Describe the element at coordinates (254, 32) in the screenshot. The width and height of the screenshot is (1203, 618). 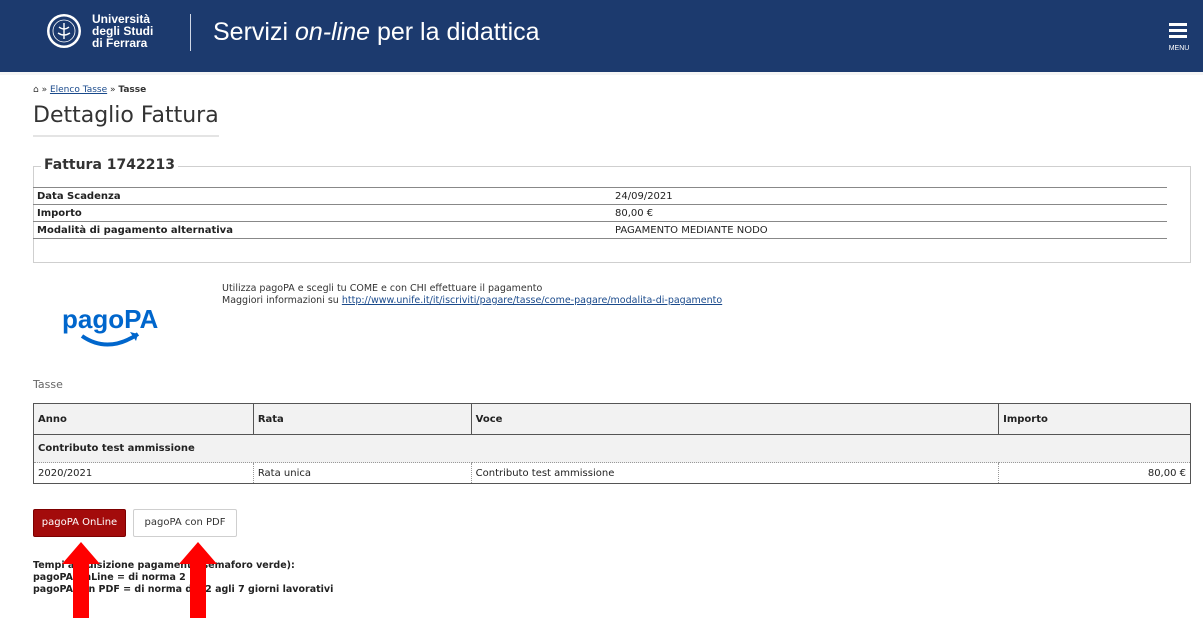
I see `site-title-prefix: Servizi` at that location.